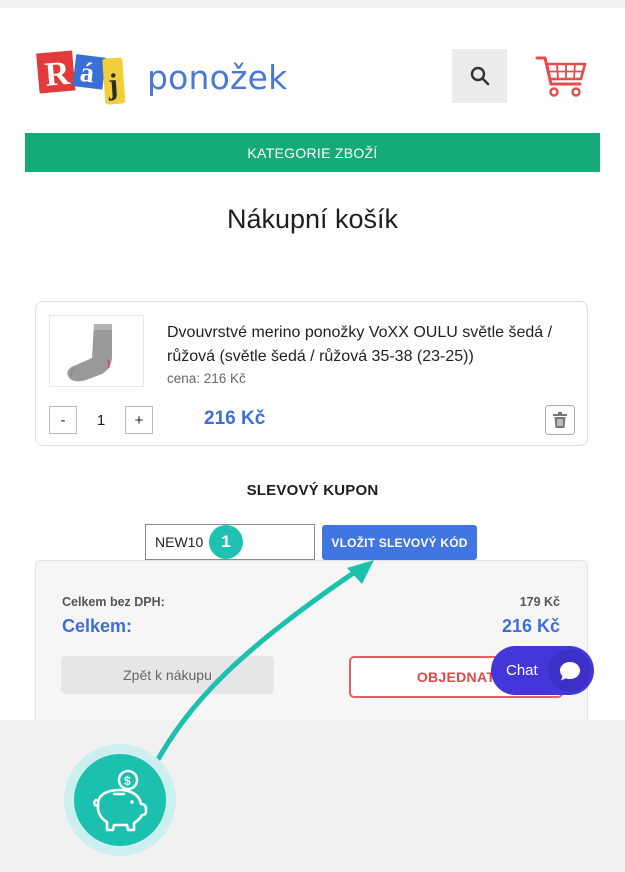 Image resolution: width=625 pixels, height=872 pixels. What do you see at coordinates (57, 74) in the screenshot?
I see `svg-text: R` at bounding box center [57, 74].